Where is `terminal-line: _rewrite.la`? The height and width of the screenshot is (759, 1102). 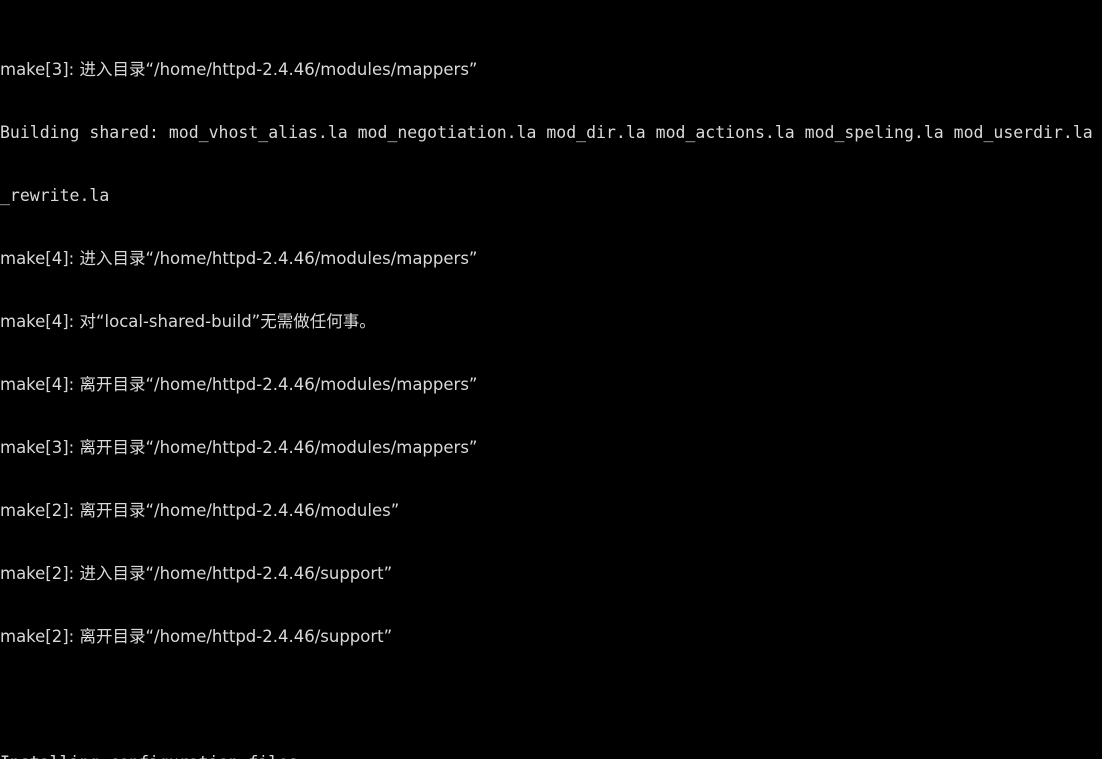 terminal-line: _rewrite.la is located at coordinates (55, 195).